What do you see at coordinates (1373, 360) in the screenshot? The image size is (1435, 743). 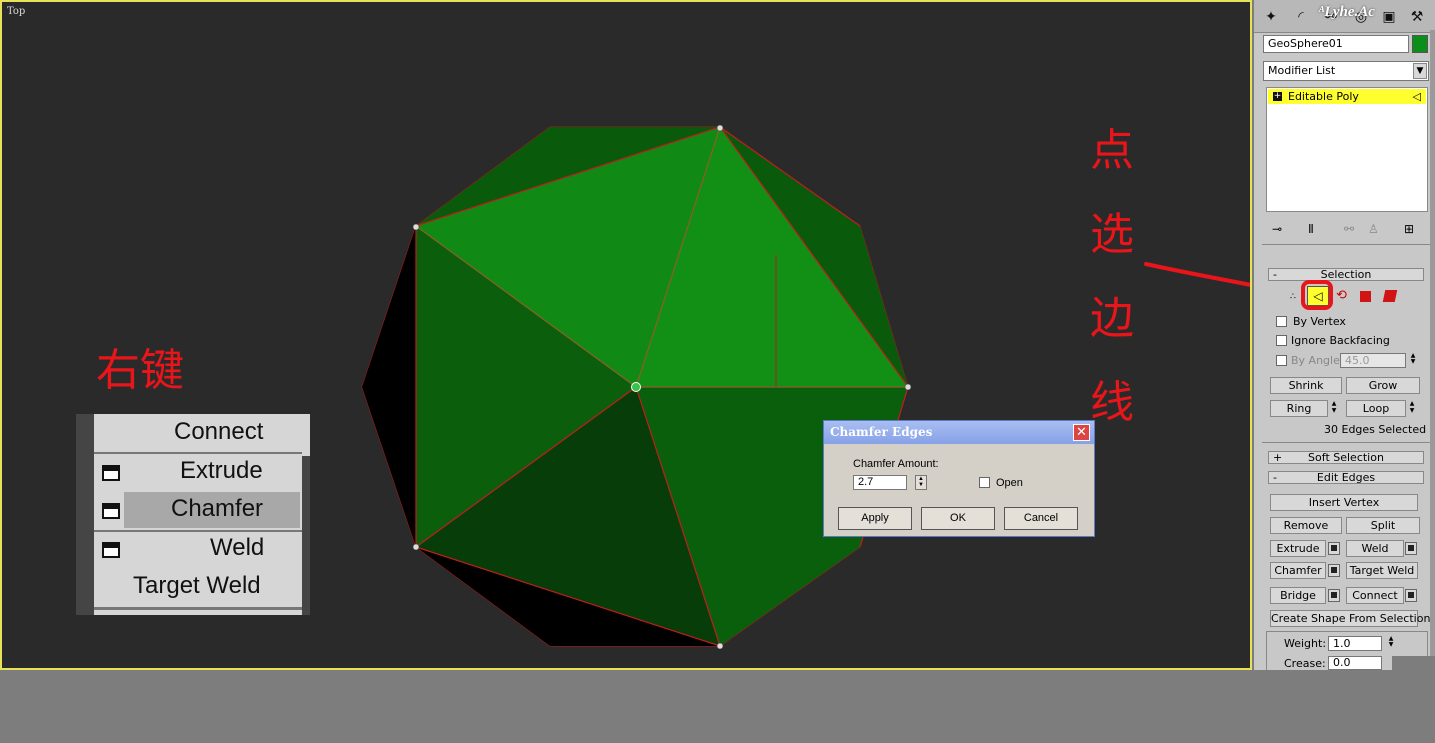 I see `by-angle-input: 45.0` at bounding box center [1373, 360].